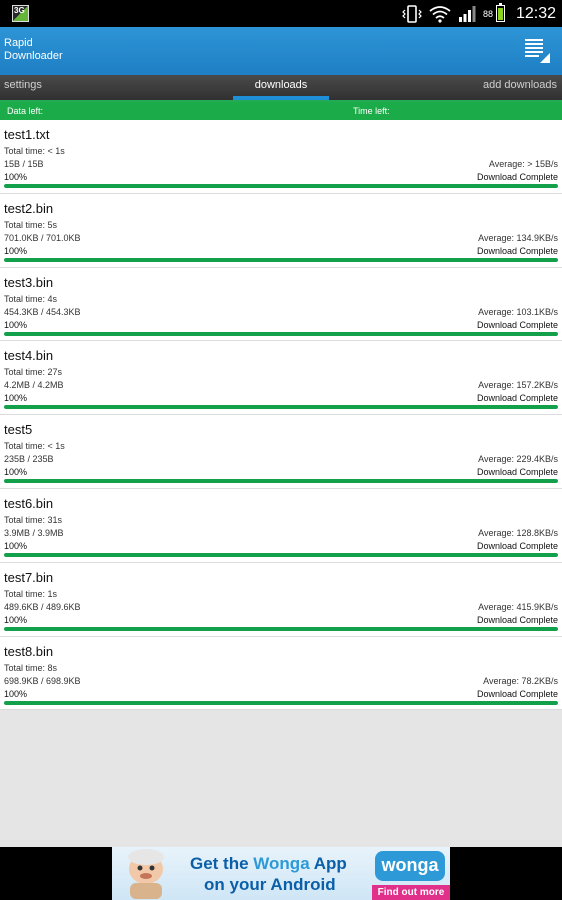  Describe the element at coordinates (29, 282) in the screenshot. I see `download-name: test3.bin` at that location.